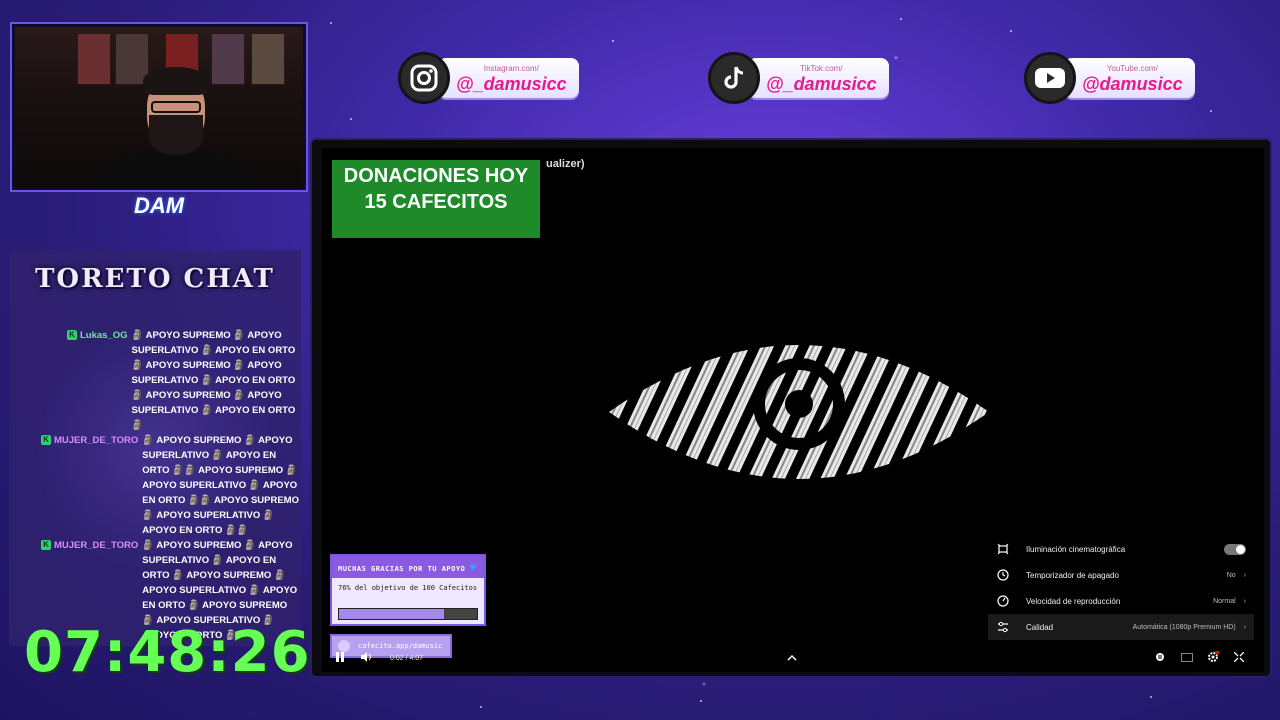 This screenshot has width=1280, height=720. Describe the element at coordinates (799, 412) in the screenshot. I see `eye-visualizer` at that location.